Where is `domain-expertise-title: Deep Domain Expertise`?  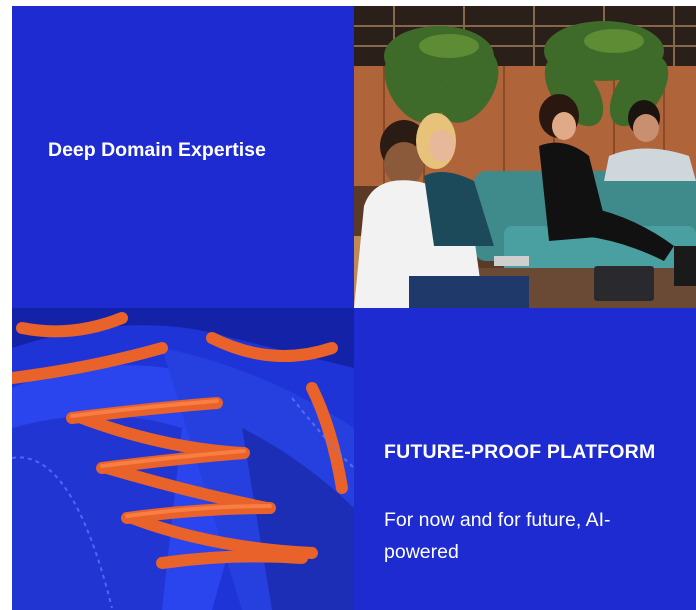 domain-expertise-title: Deep Domain Expertise is located at coordinates (157, 150).